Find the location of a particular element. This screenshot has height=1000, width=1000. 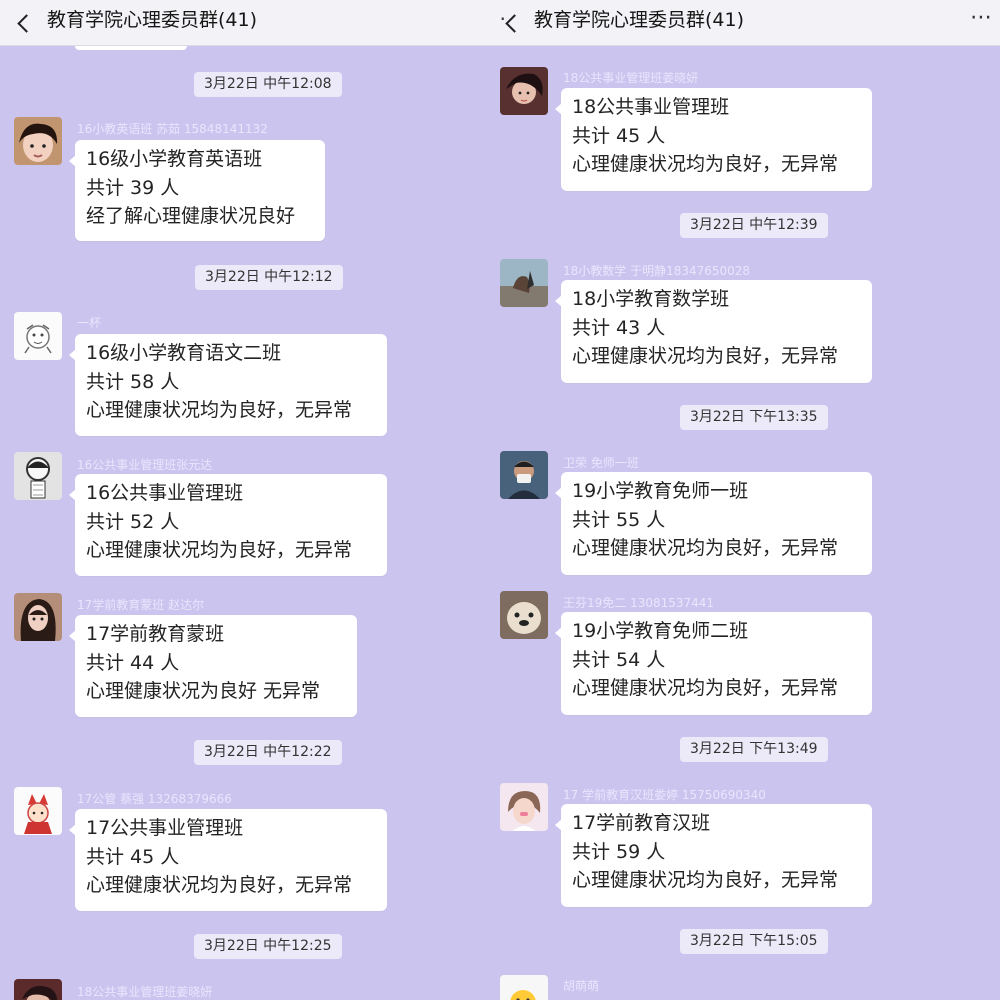

sender-name: 胡萌萌 is located at coordinates (581, 986).